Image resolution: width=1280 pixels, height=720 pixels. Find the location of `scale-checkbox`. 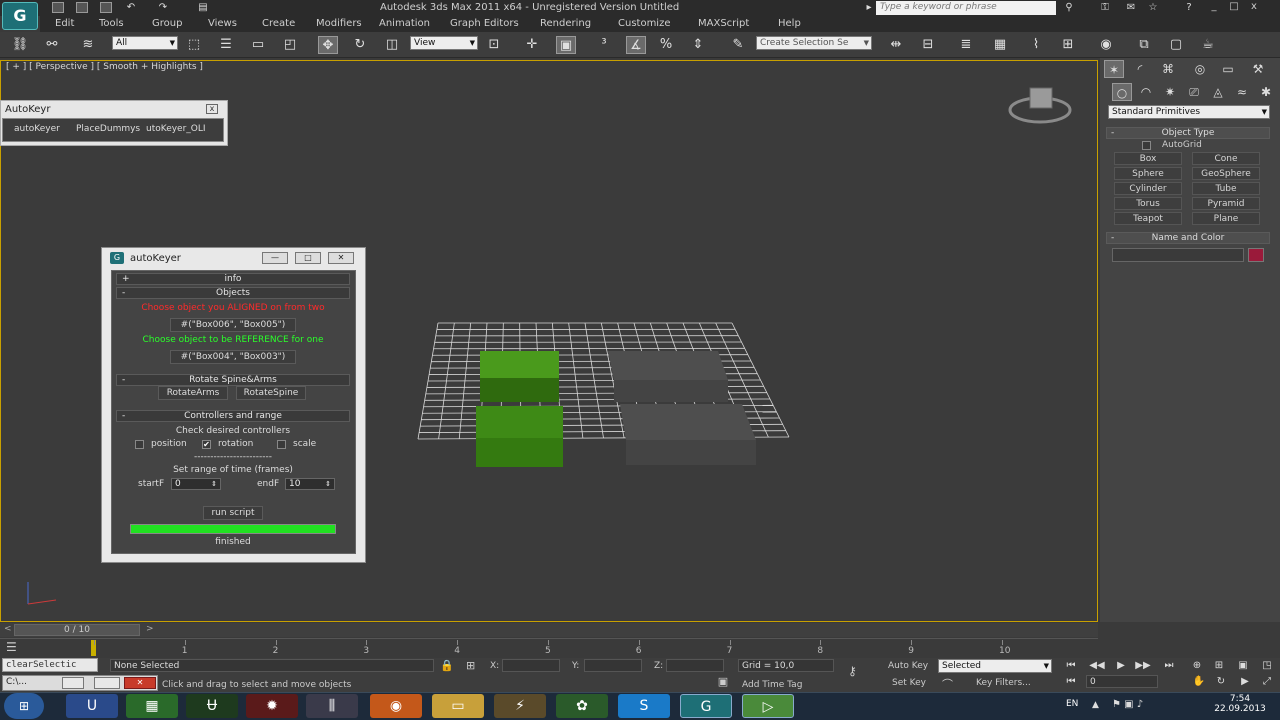

scale-checkbox is located at coordinates (281, 444).